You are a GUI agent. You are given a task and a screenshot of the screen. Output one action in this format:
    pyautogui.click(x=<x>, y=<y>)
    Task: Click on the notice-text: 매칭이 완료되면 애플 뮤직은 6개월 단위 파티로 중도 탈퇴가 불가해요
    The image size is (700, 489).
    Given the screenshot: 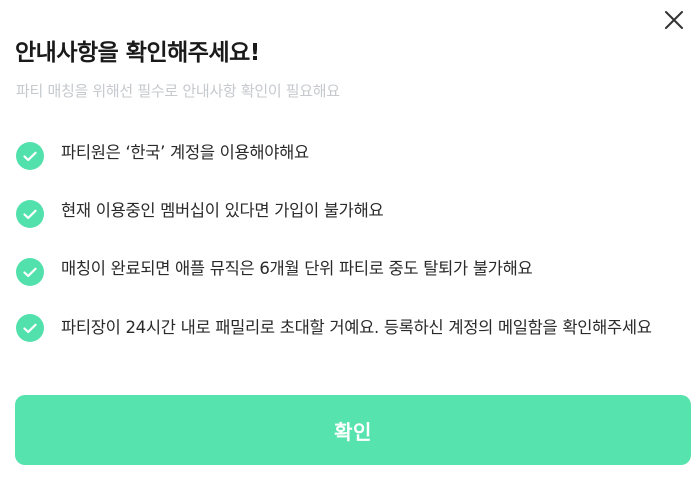 What is the action you would take?
    pyautogui.click(x=297, y=268)
    